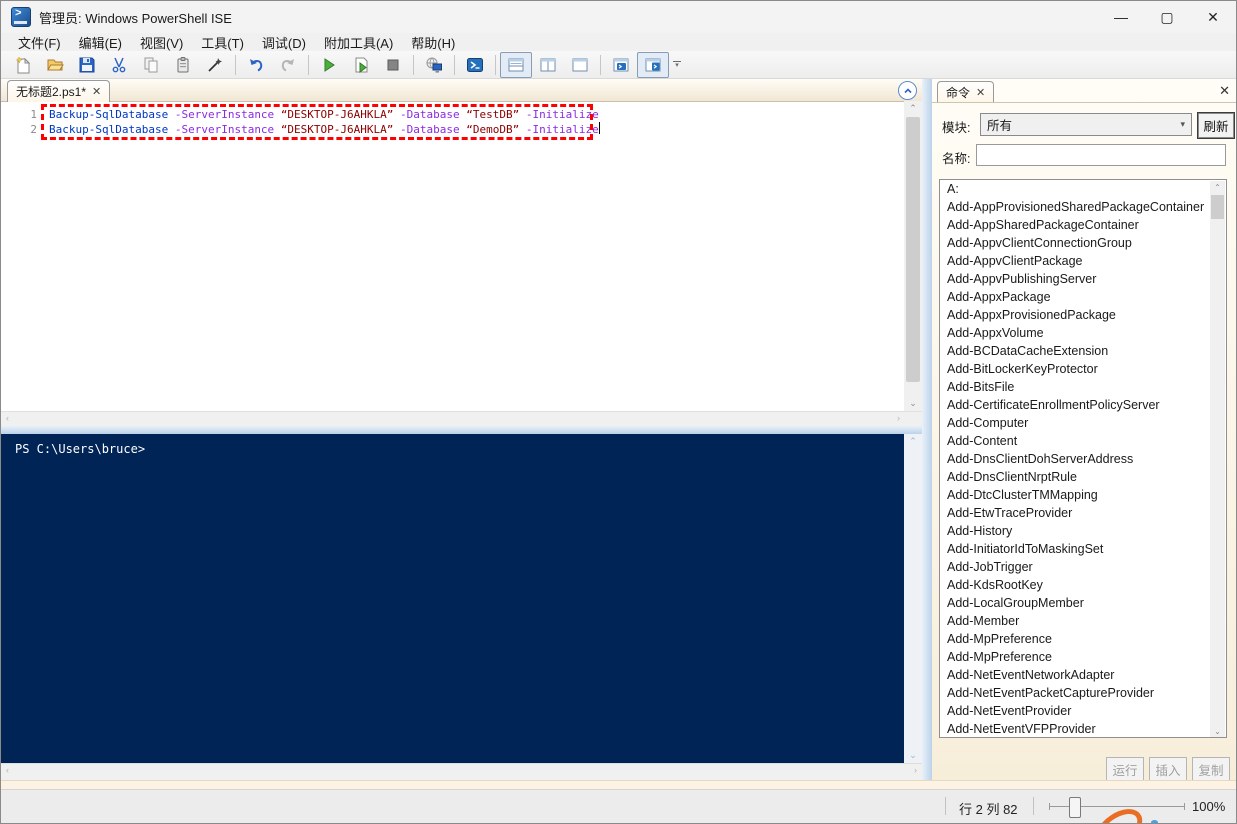 Image resolution: width=1237 pixels, height=824 pixels. Describe the element at coordinates (119, 65) in the screenshot. I see `cut-button` at that location.